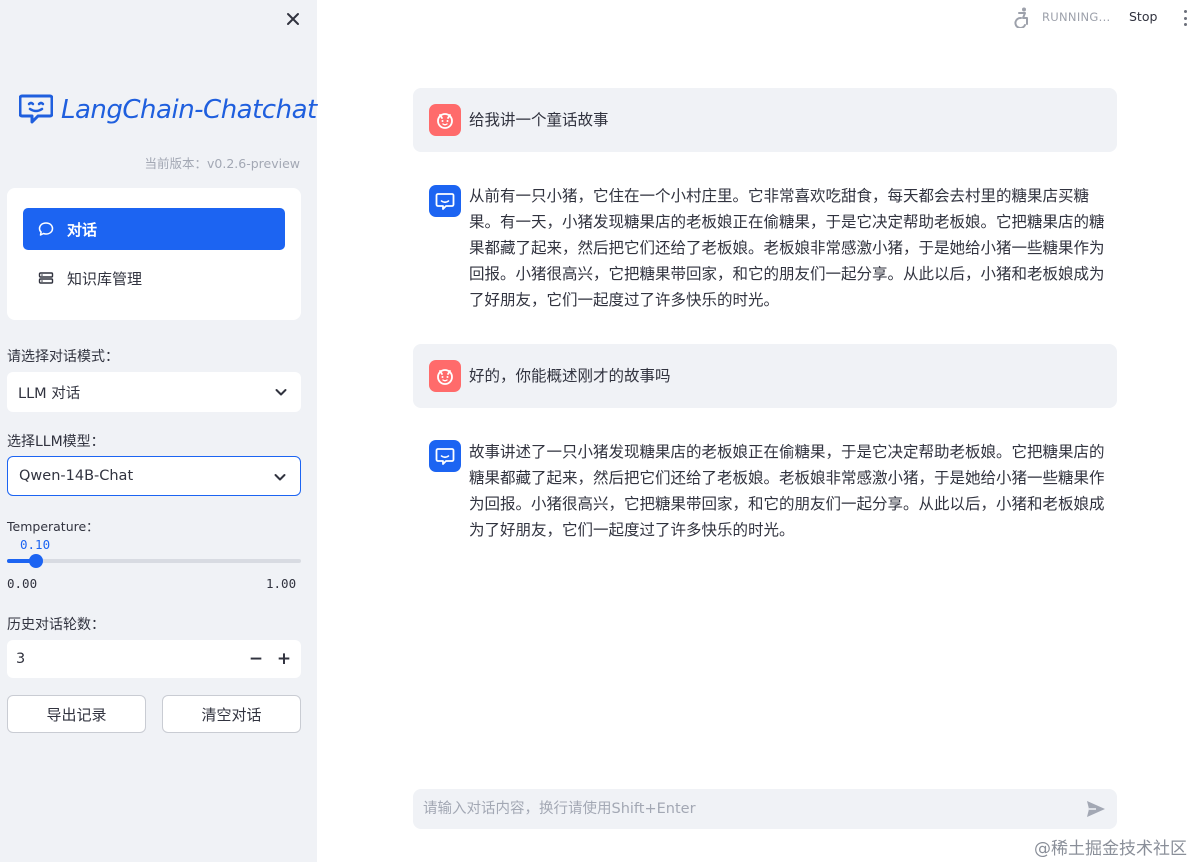  What do you see at coordinates (765, 120) in the screenshot?
I see `chat-message-user: 给我讲一个童话故事` at bounding box center [765, 120].